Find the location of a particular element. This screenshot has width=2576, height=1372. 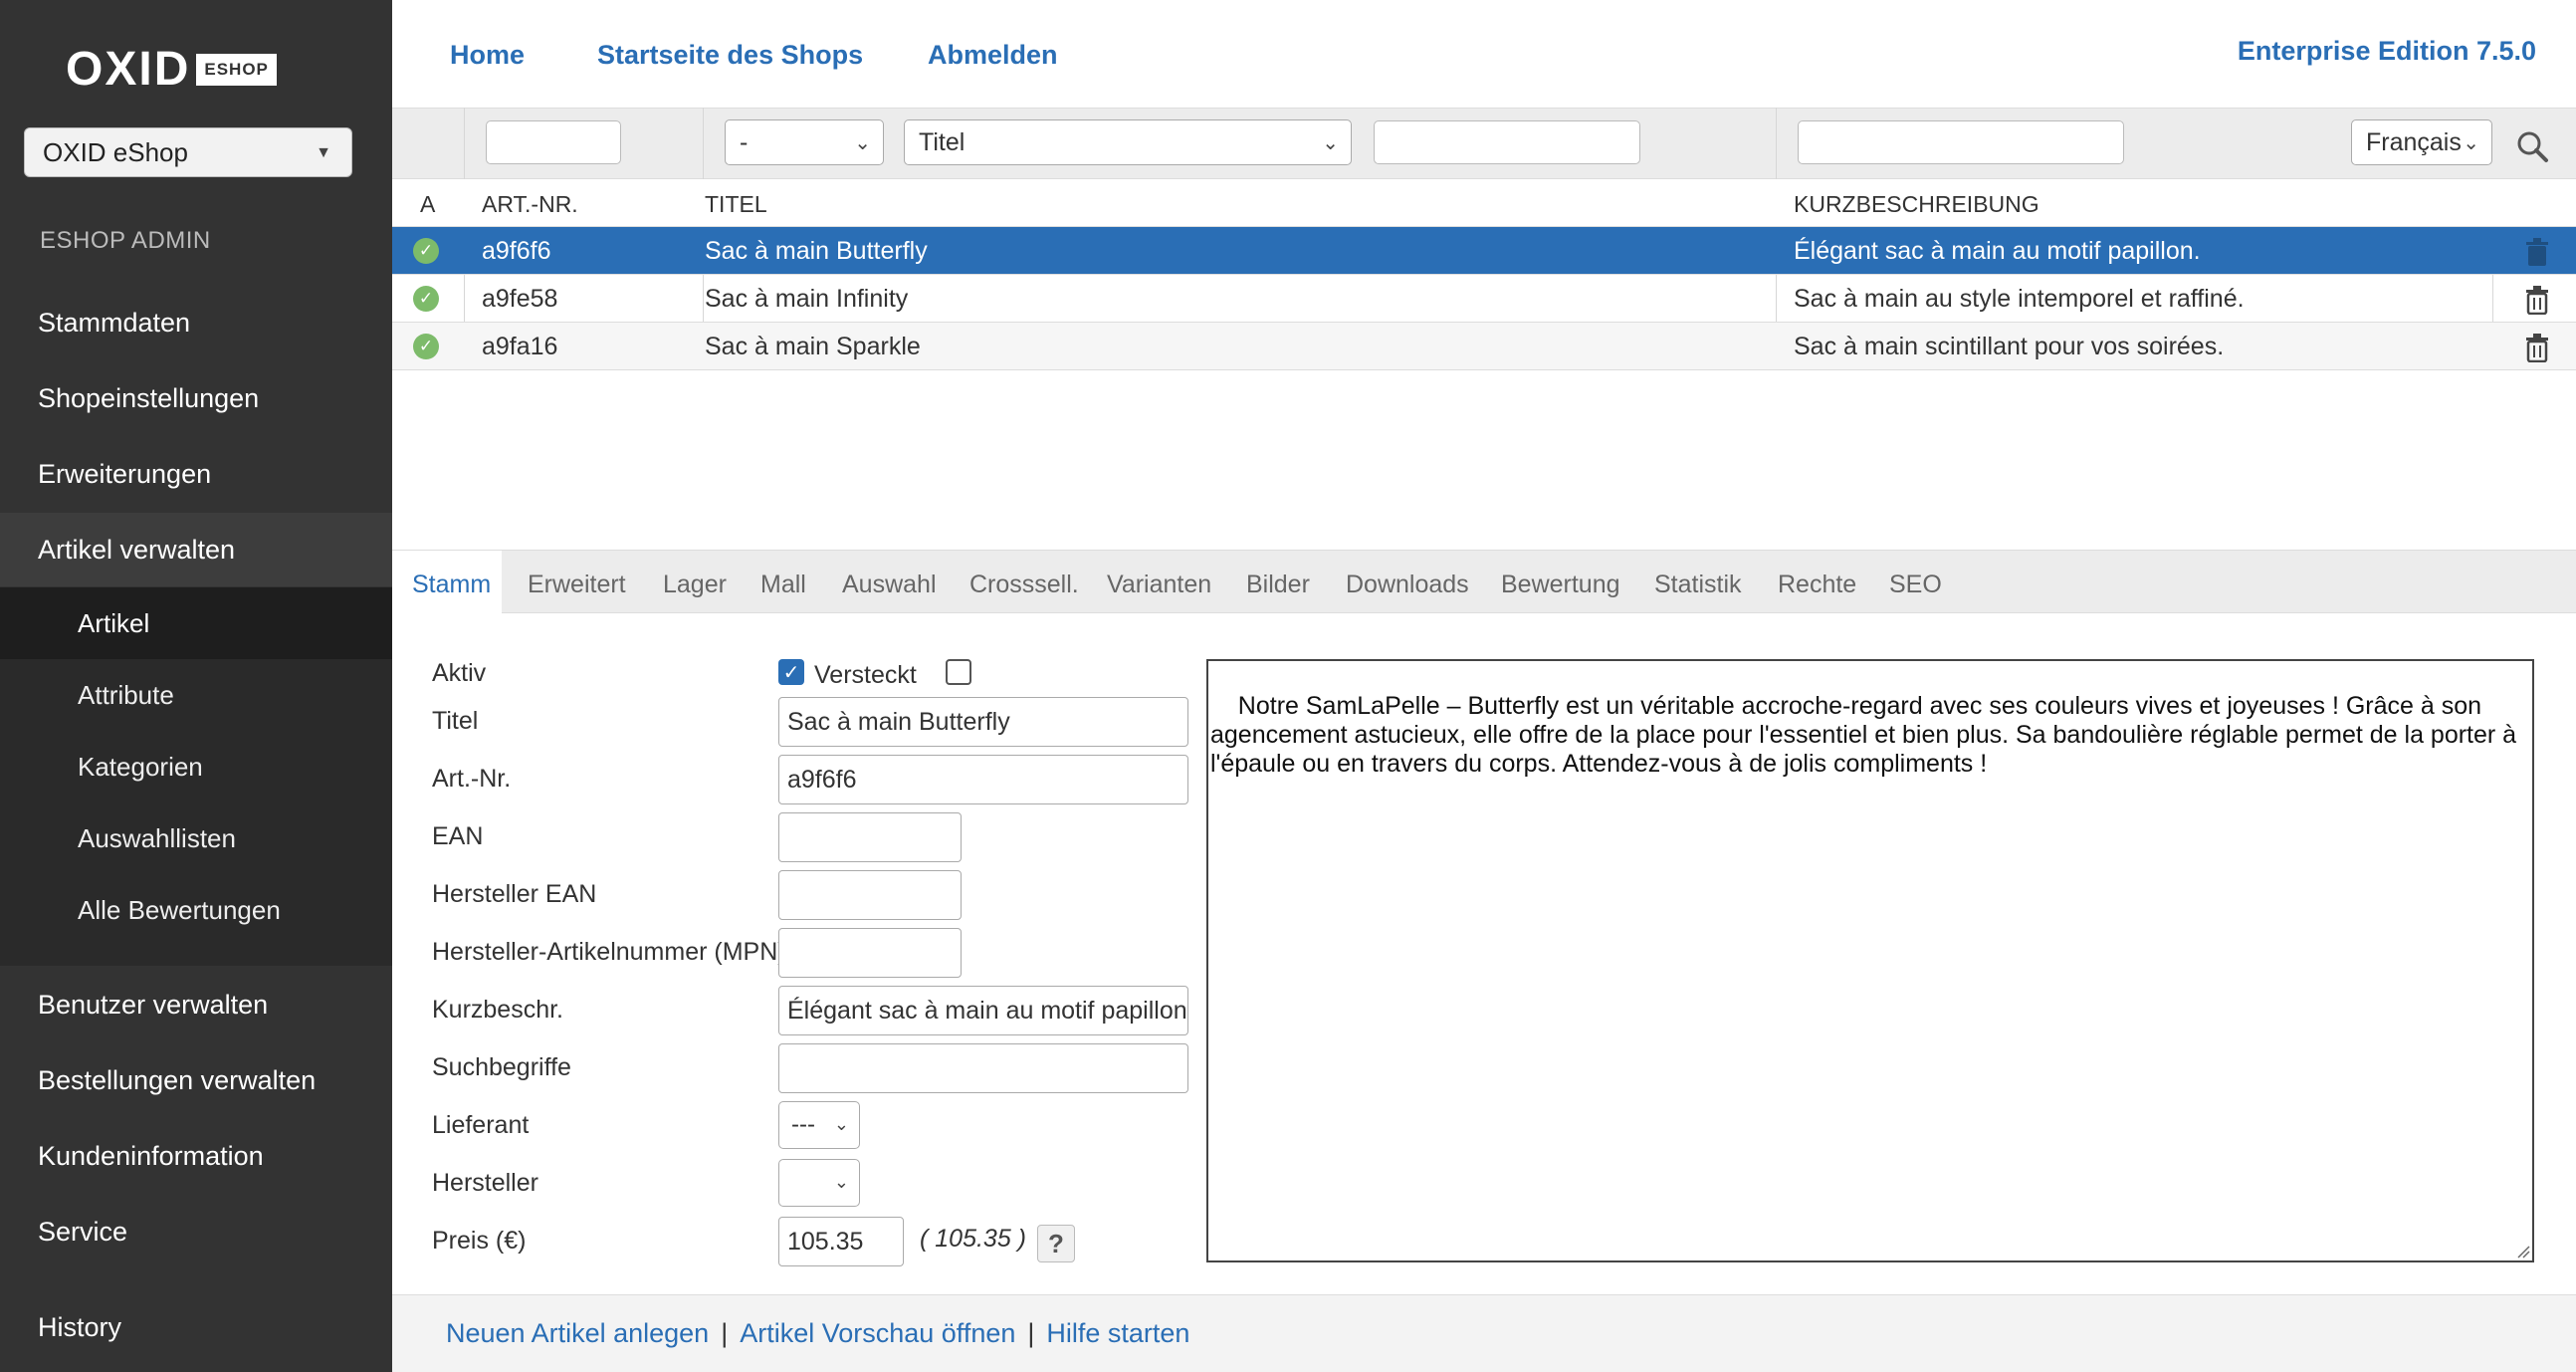

tab-mall: Mall is located at coordinates (783, 585).